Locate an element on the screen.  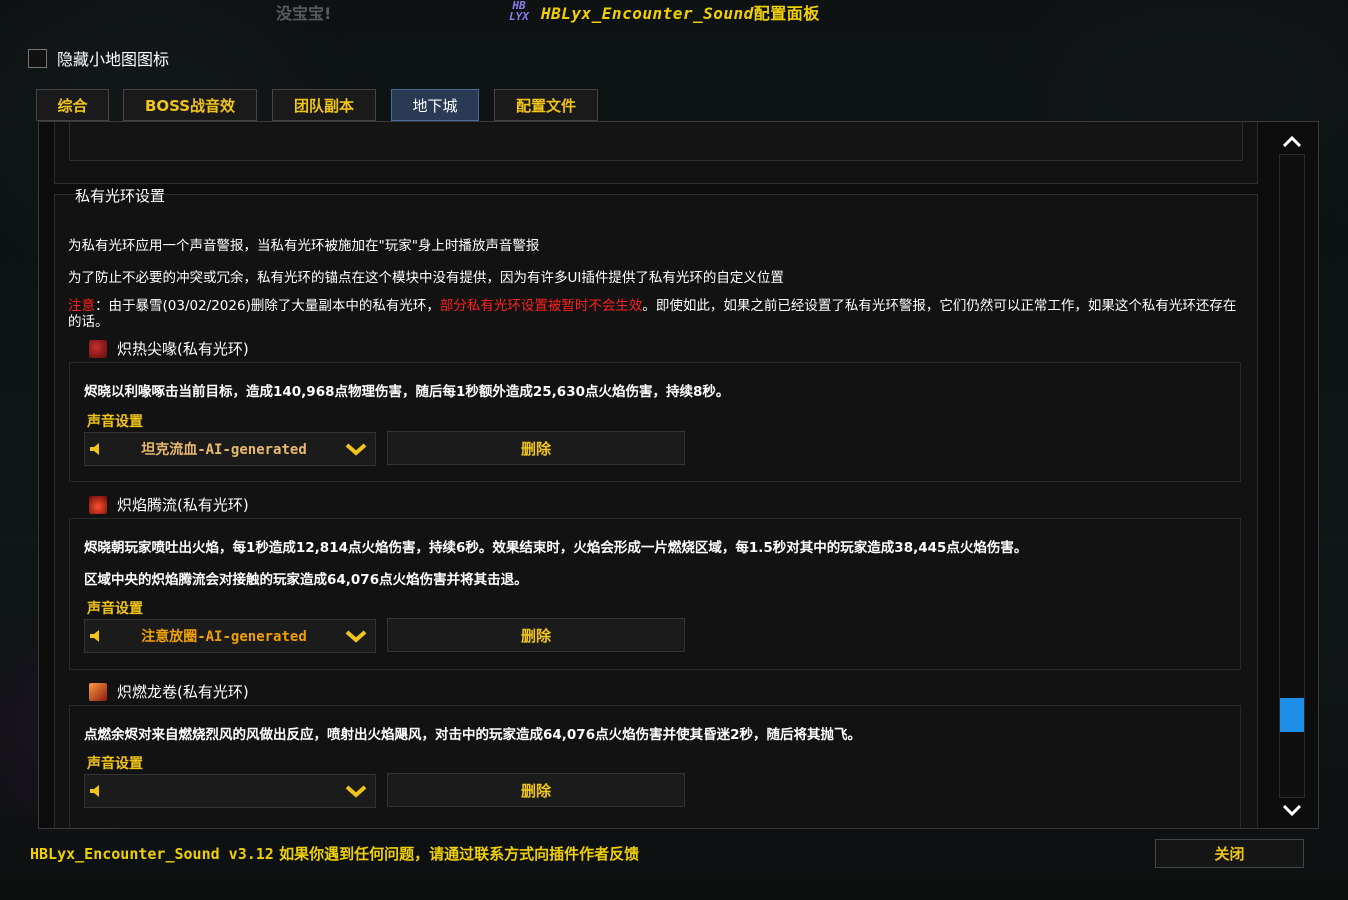
close-button: 关闭 is located at coordinates (1229, 853).